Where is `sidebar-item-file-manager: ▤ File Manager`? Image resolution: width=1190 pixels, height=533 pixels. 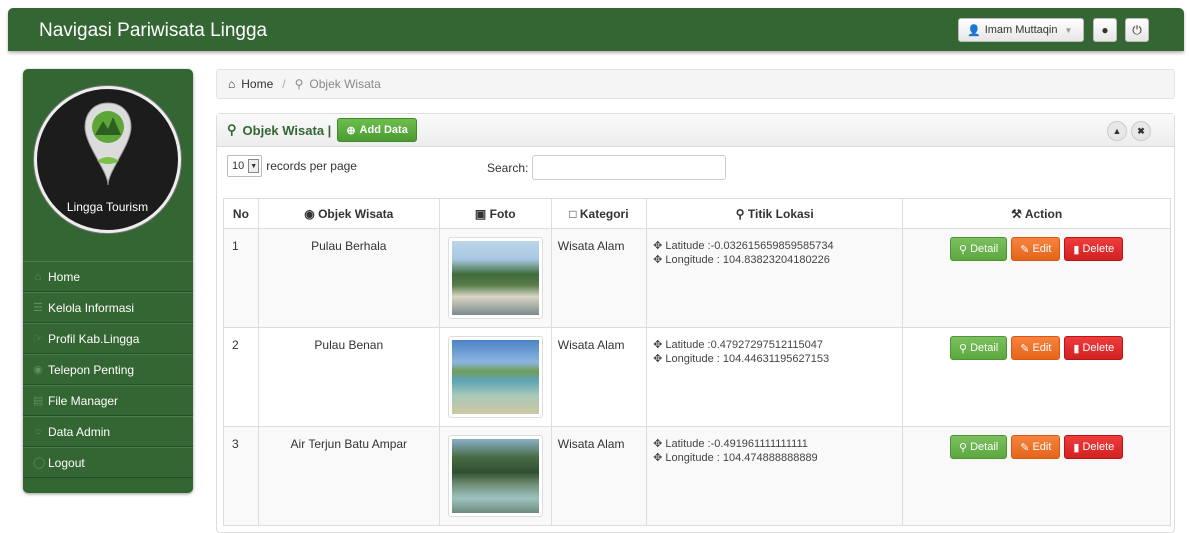 sidebar-item-file-manager: ▤ File Manager is located at coordinates (108, 400).